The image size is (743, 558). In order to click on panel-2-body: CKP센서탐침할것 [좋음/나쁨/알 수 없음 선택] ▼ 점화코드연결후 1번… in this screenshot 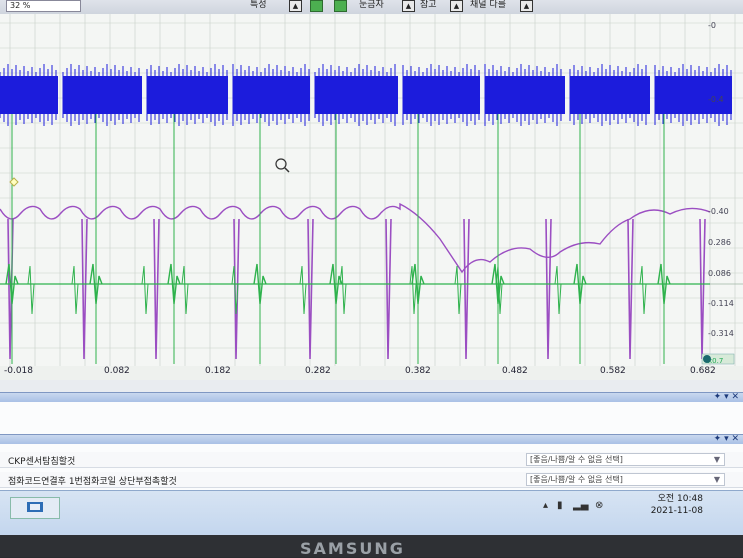, I will do `click(371, 467)`.